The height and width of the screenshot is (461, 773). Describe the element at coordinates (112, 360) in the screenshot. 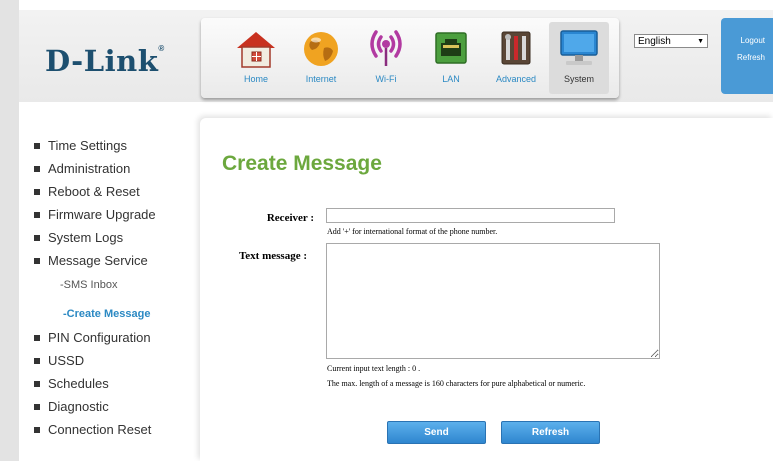

I see `sidebar-item-ussd: USSD` at that location.